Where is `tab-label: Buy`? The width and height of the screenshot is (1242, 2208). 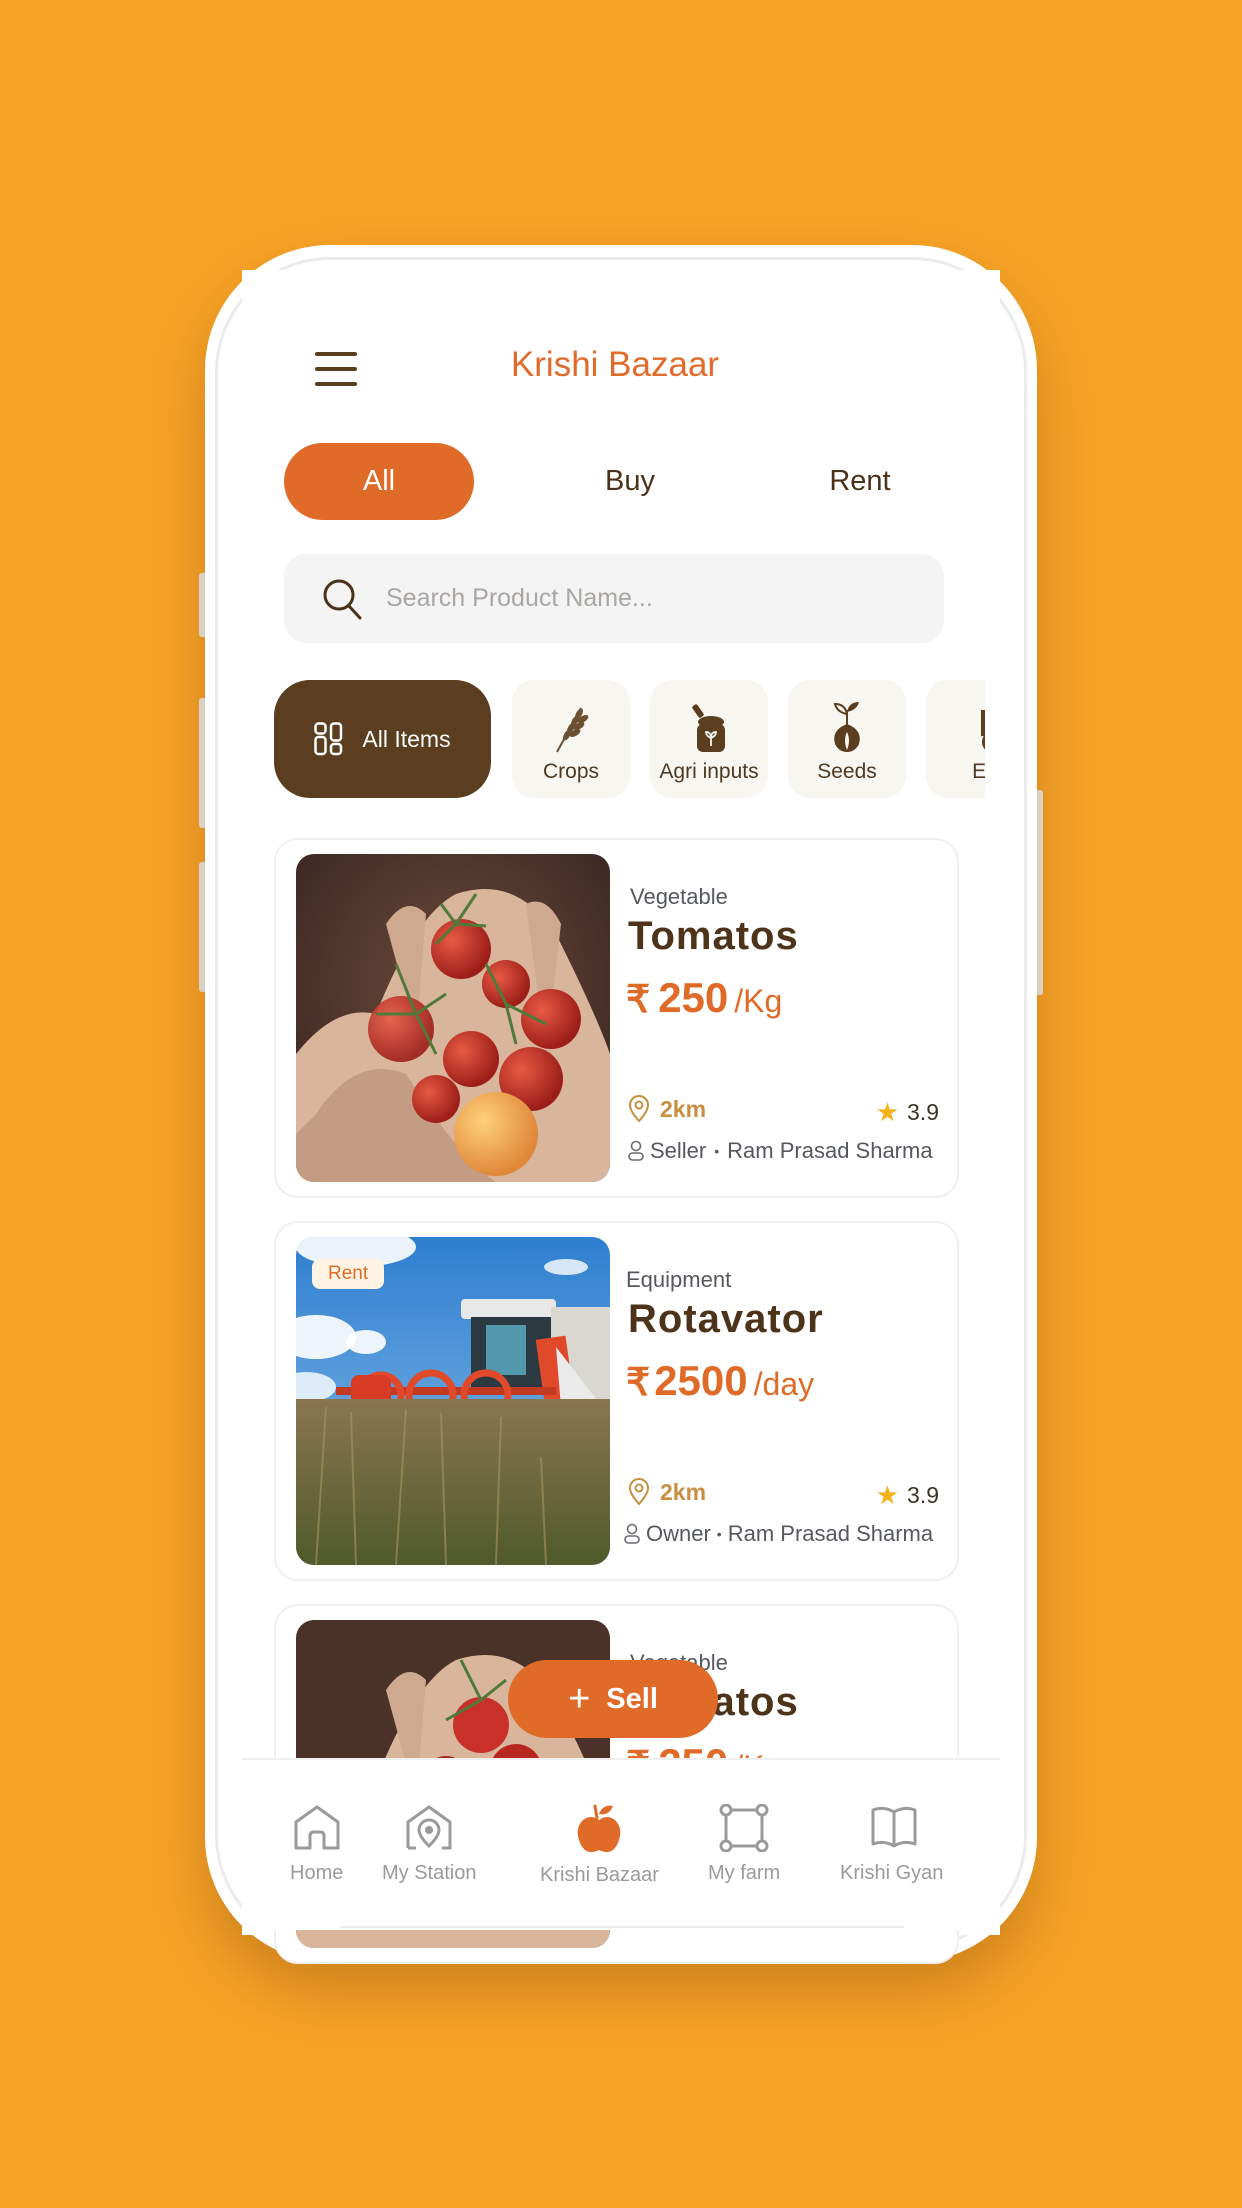 tab-label: Buy is located at coordinates (630, 481).